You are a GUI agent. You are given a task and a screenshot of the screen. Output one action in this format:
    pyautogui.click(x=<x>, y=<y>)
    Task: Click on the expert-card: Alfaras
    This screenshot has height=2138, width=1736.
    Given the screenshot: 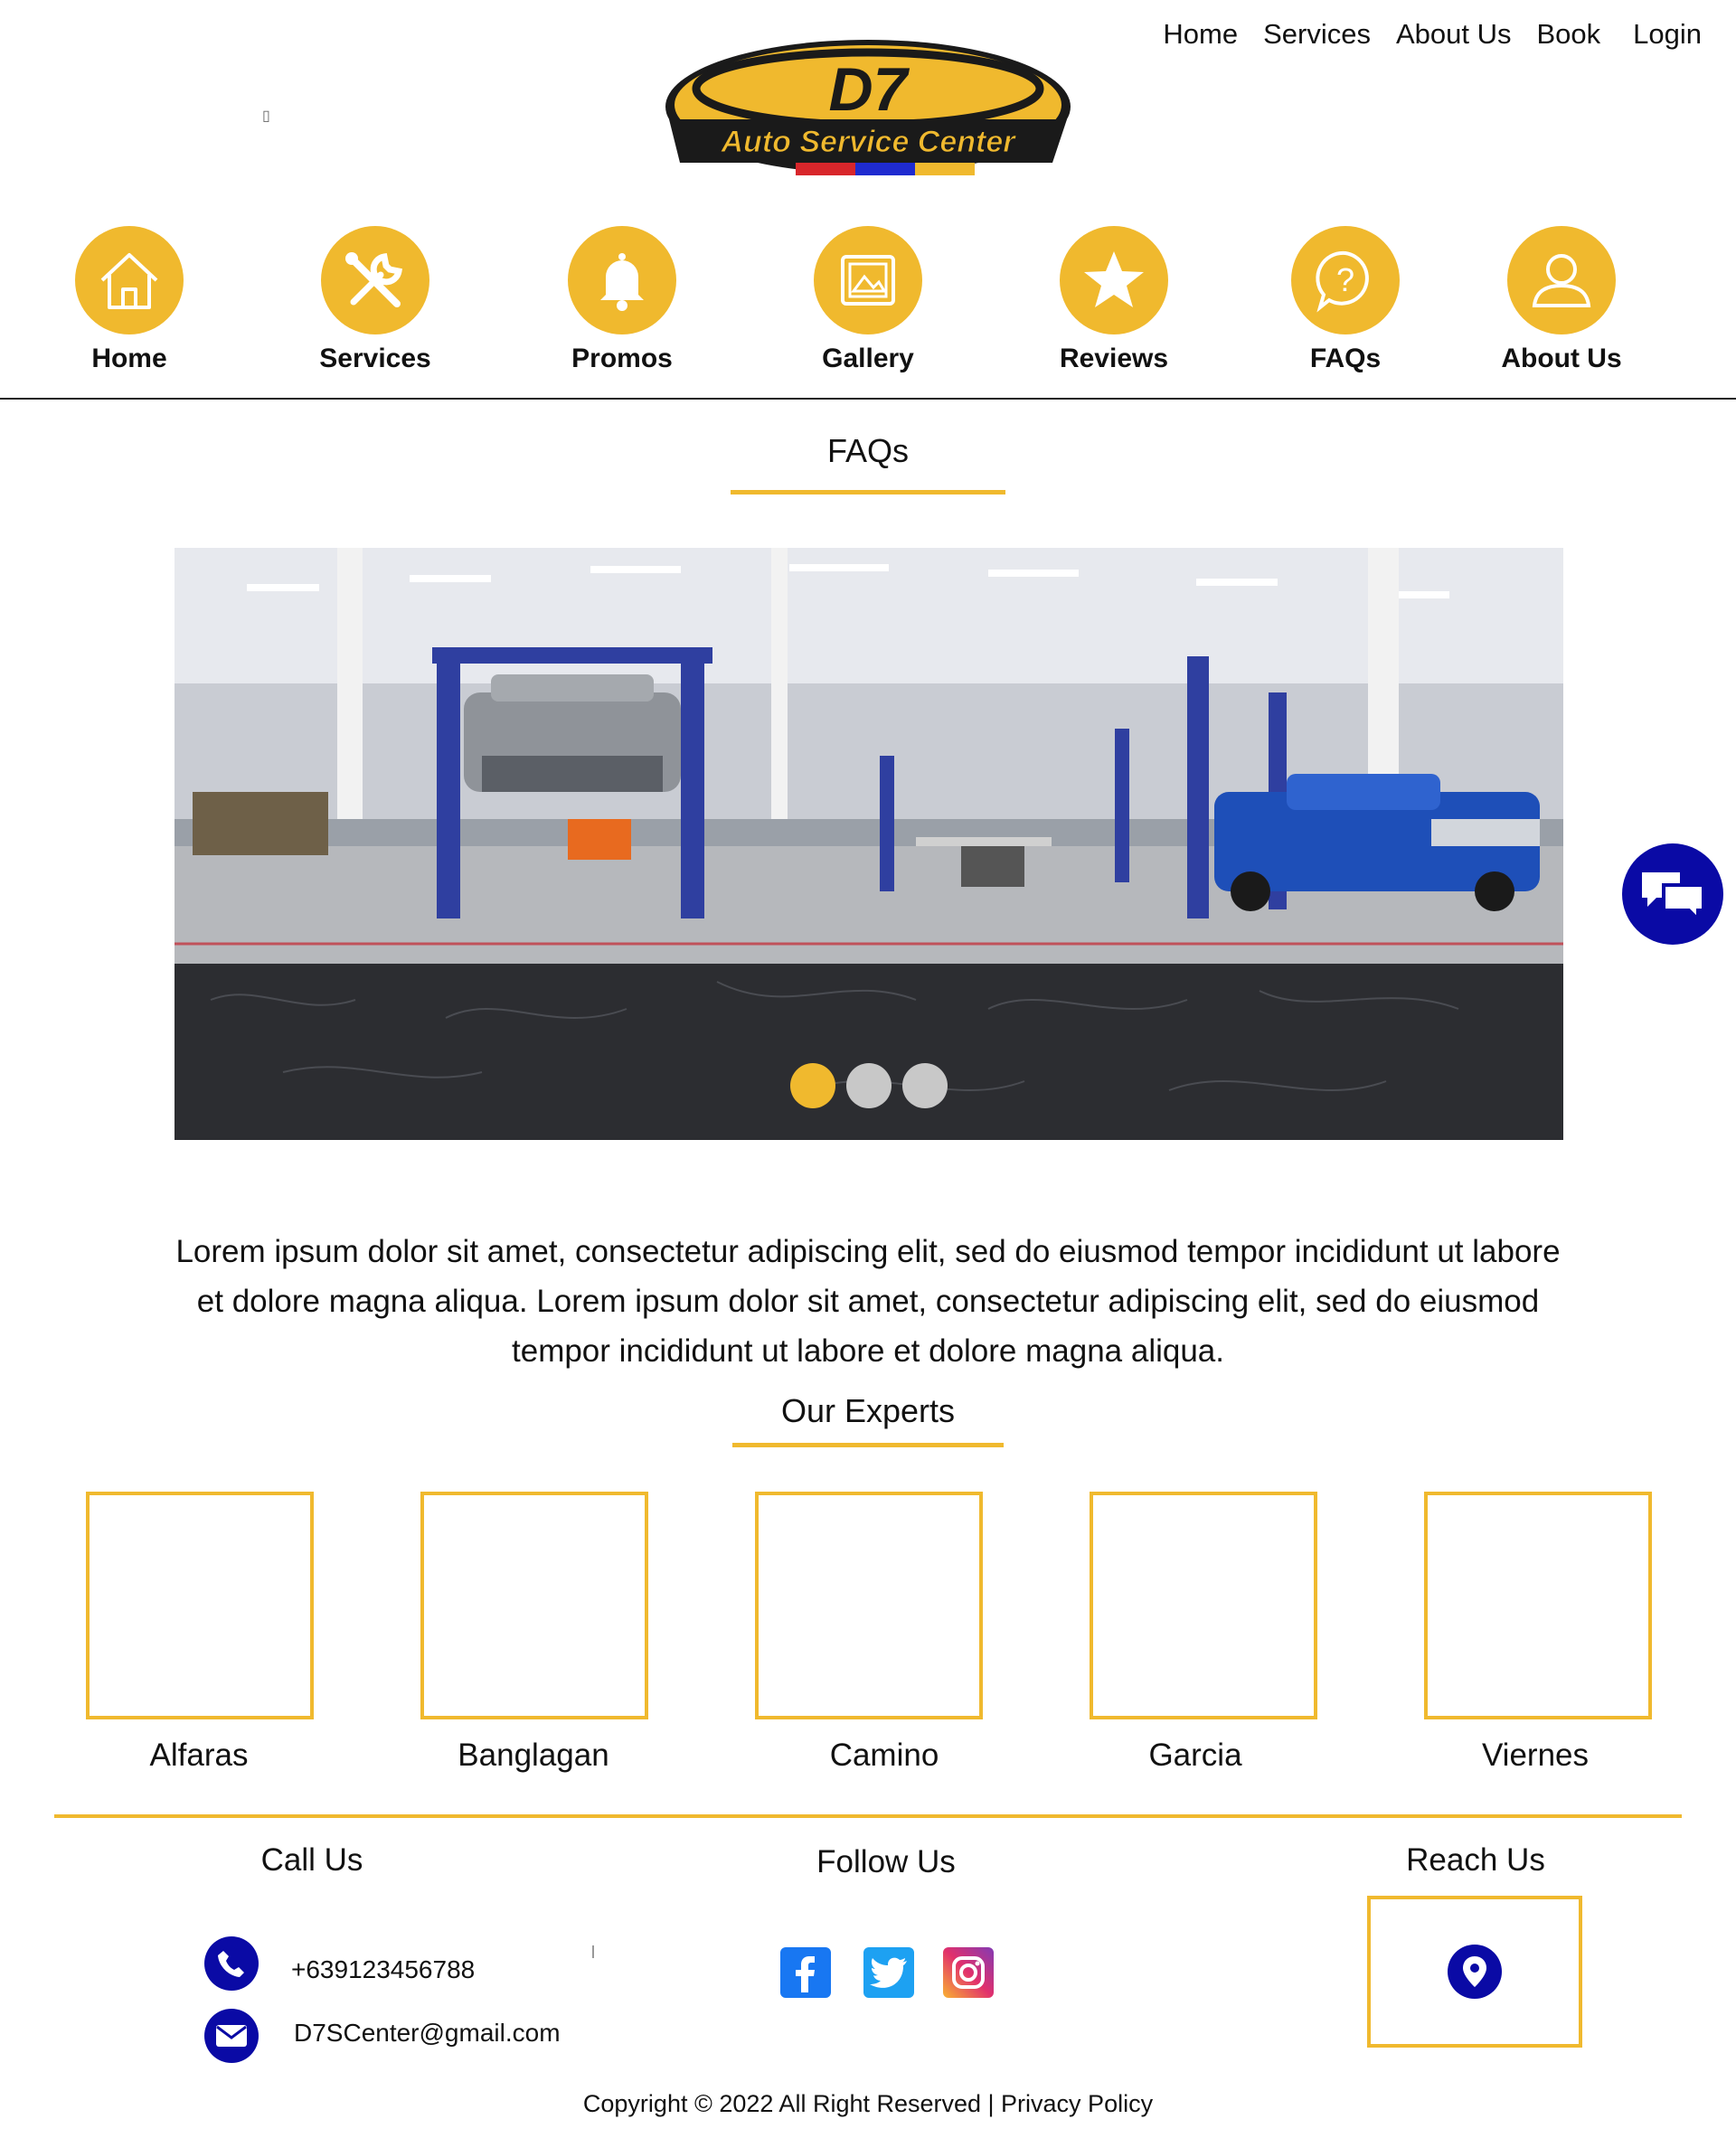 What is the action you would take?
    pyautogui.click(x=200, y=1633)
    